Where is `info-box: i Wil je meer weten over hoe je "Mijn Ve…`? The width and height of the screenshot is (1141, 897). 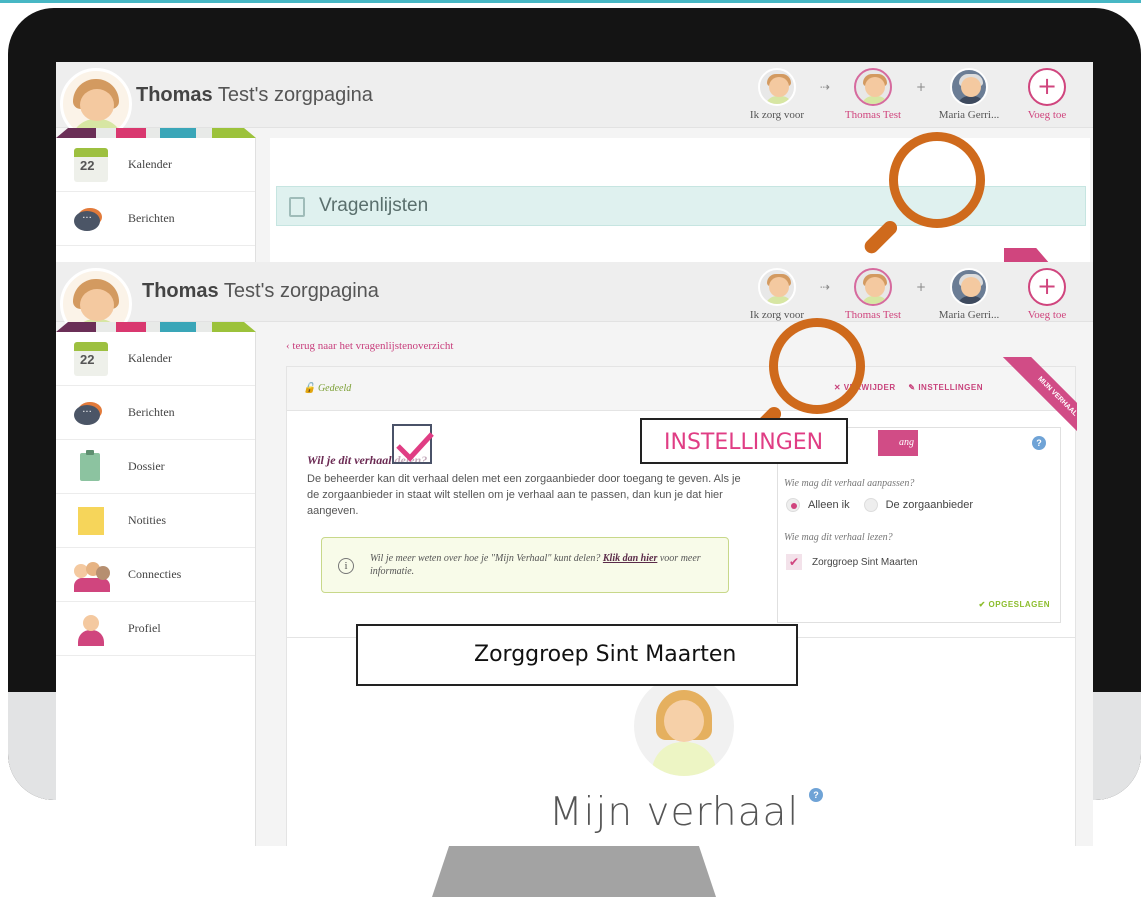 info-box: i Wil je meer weten over hoe je "Mijn Ve… is located at coordinates (525, 565).